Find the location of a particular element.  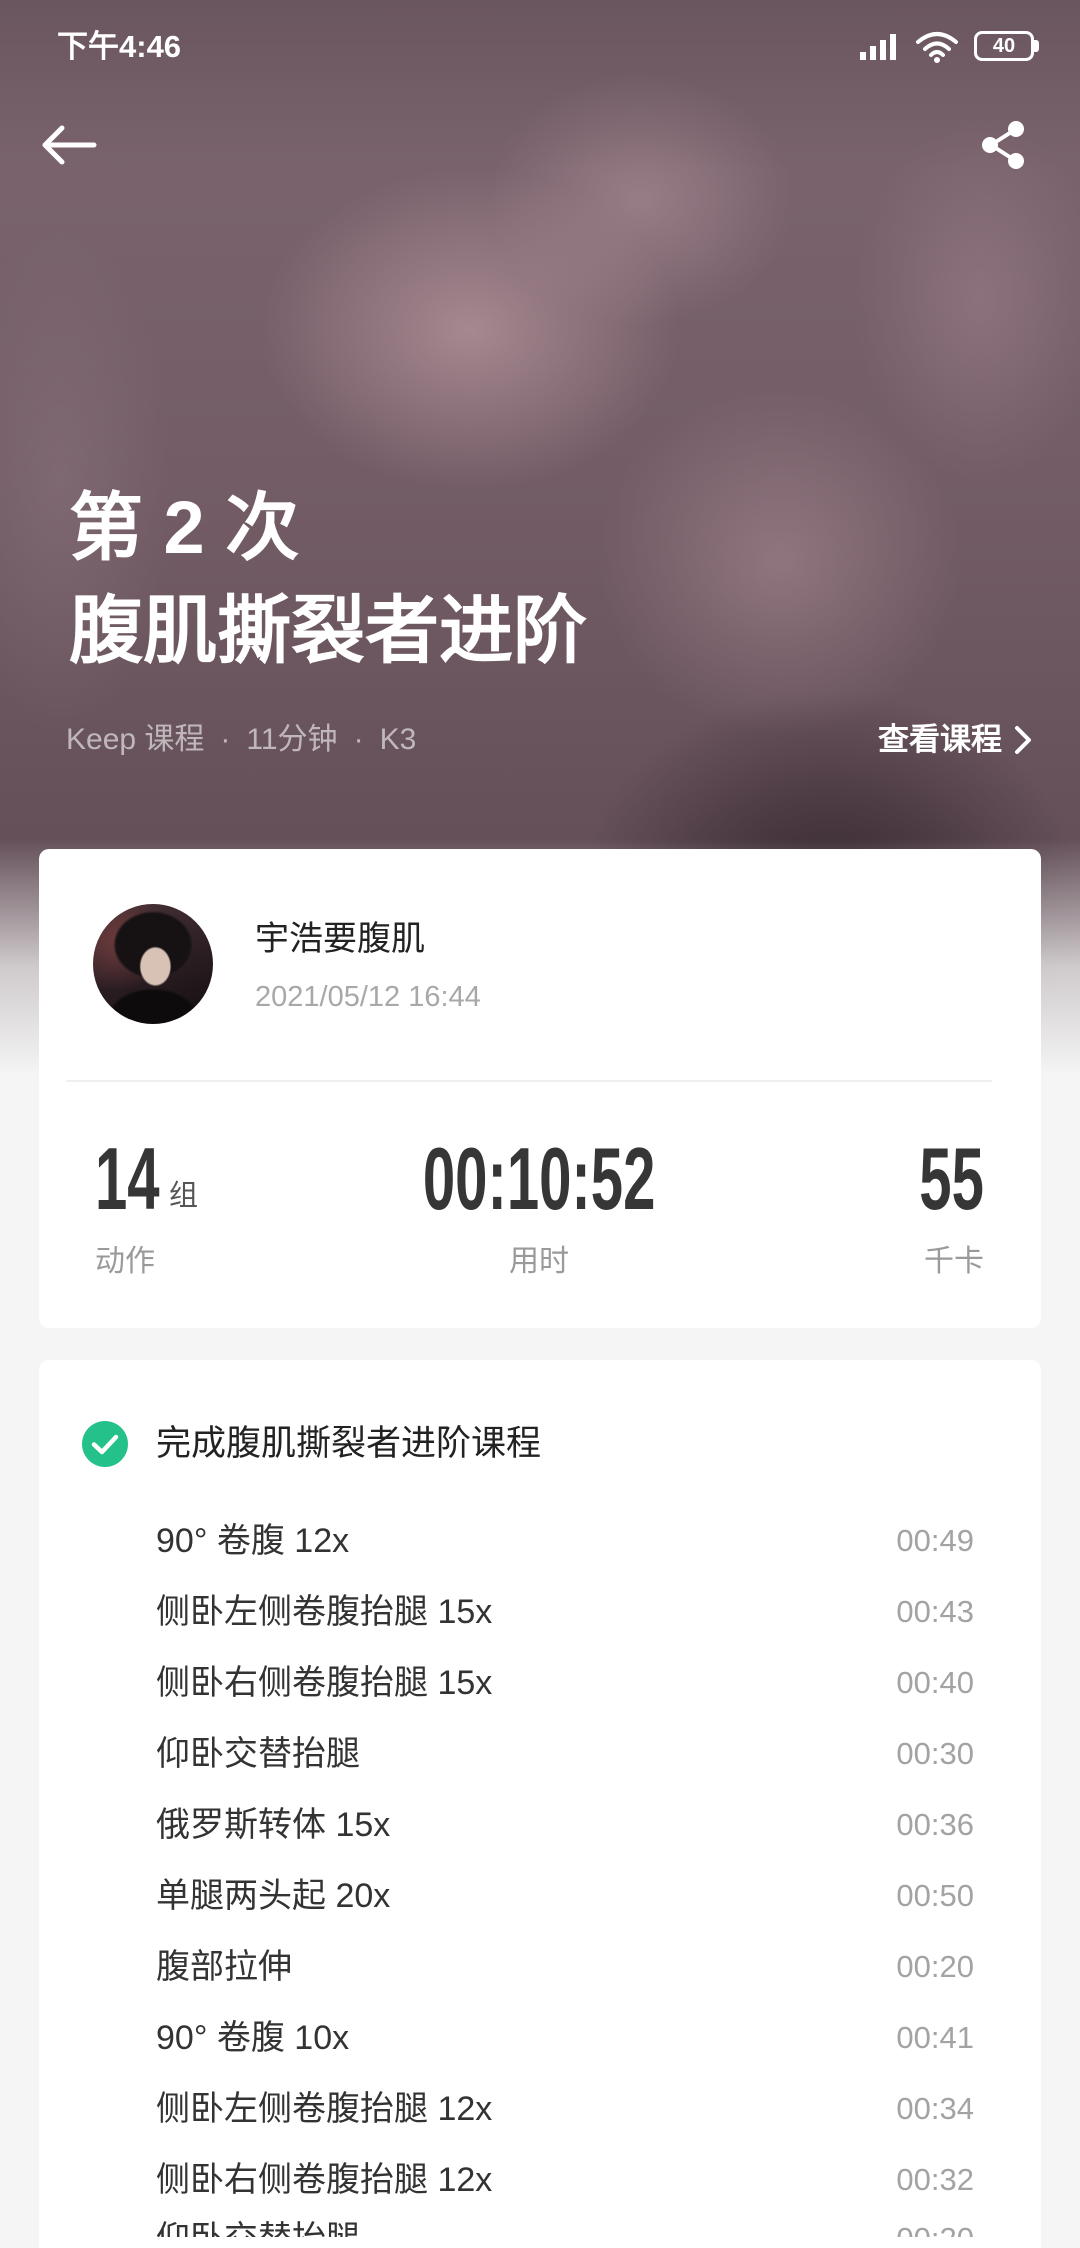

exercise-time: 00:30 is located at coordinates (935, 1753).